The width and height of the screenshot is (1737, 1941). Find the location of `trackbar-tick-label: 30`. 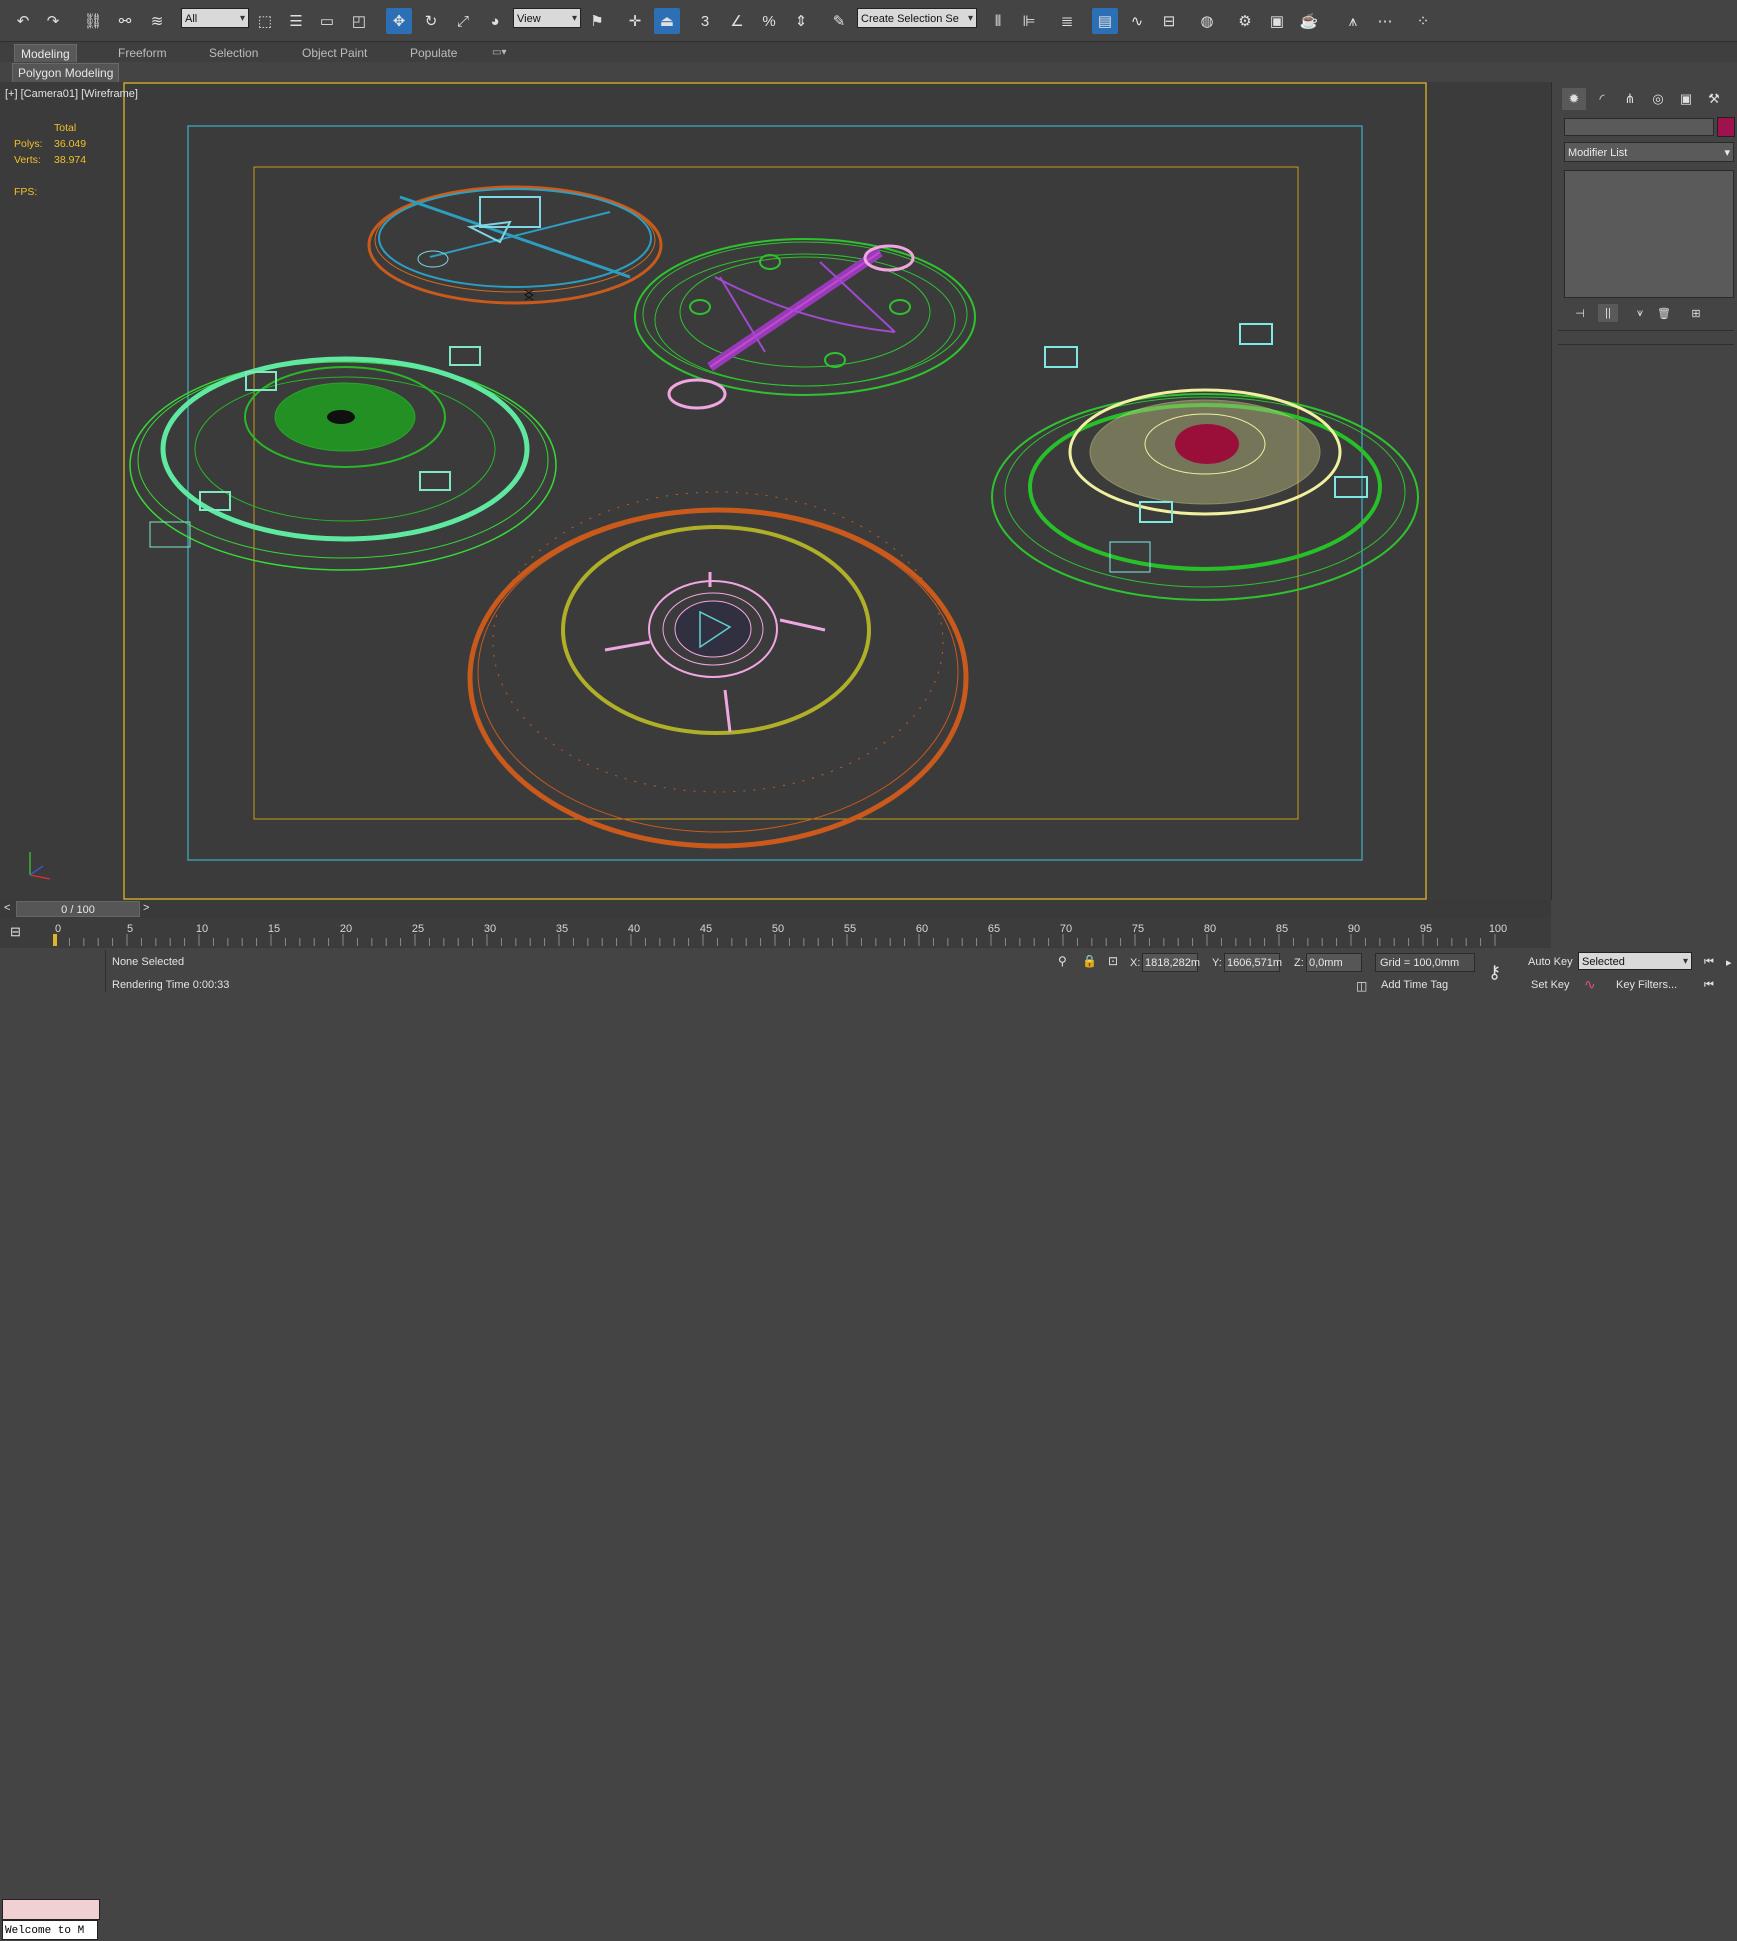

trackbar-tick-label: 30 is located at coordinates (490, 929).